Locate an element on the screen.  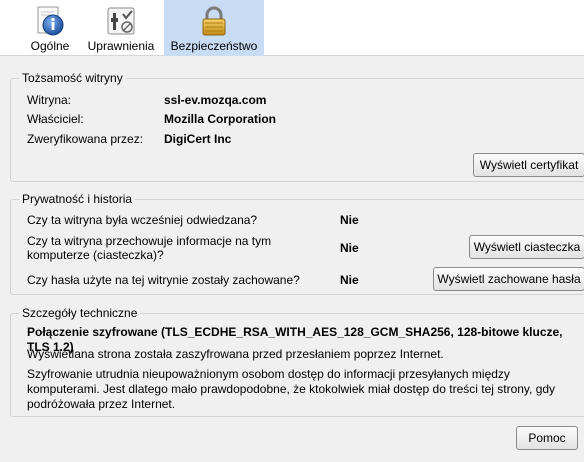
tab-toolbar: Ogólne Uprawnienia Bezpieczeństwo is located at coordinates (292, 28).